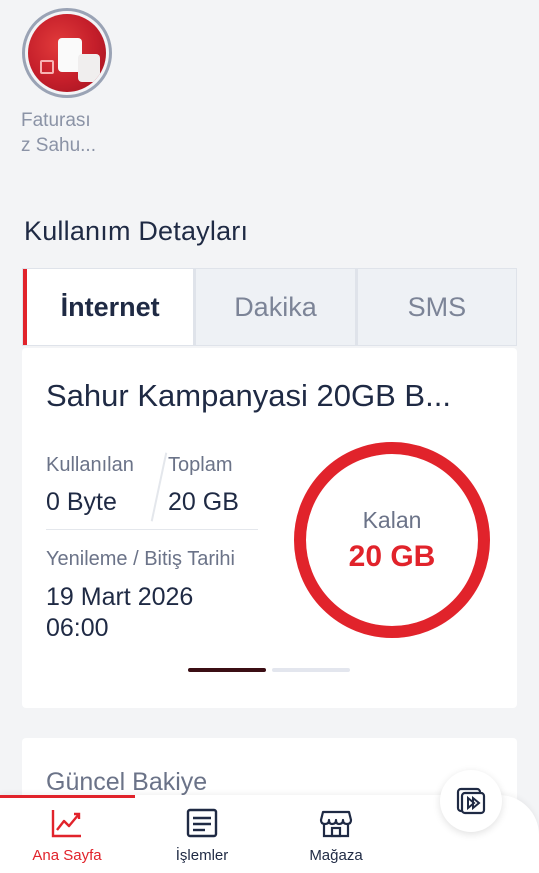 This screenshot has width=539, height=873. I want to click on nav-transactions: İşlemler, so click(202, 835).